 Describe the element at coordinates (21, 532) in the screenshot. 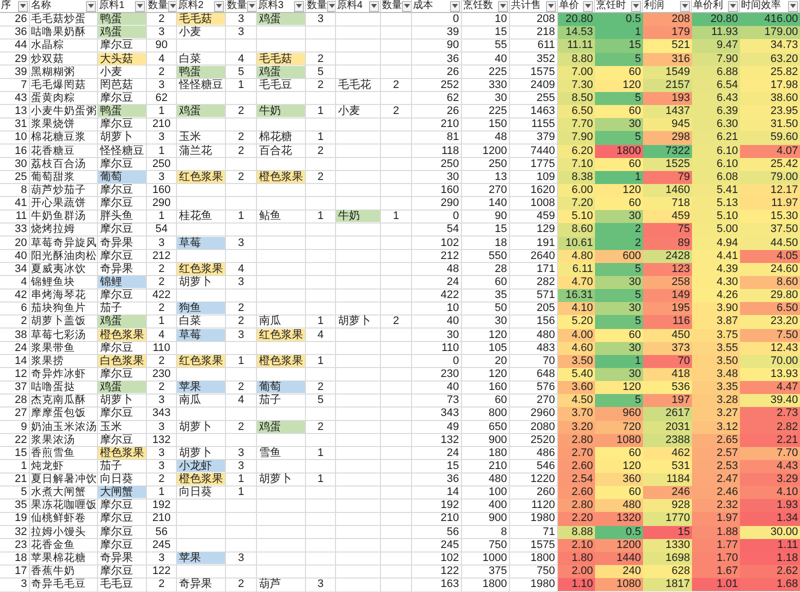

I see `table-cell-text: 32` at that location.